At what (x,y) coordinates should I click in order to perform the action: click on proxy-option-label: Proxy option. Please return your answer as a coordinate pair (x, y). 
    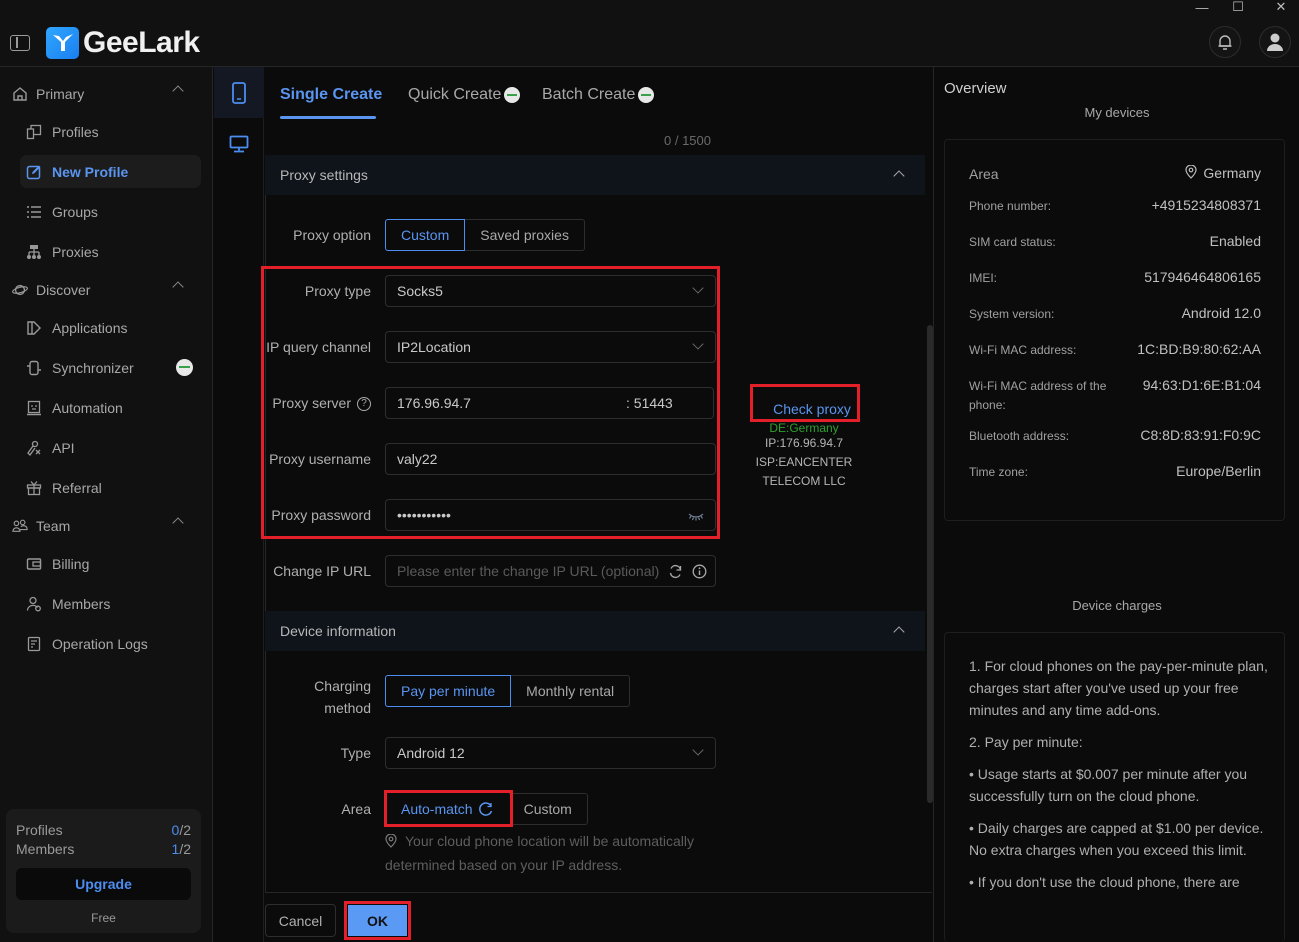
    Looking at the image, I should click on (332, 235).